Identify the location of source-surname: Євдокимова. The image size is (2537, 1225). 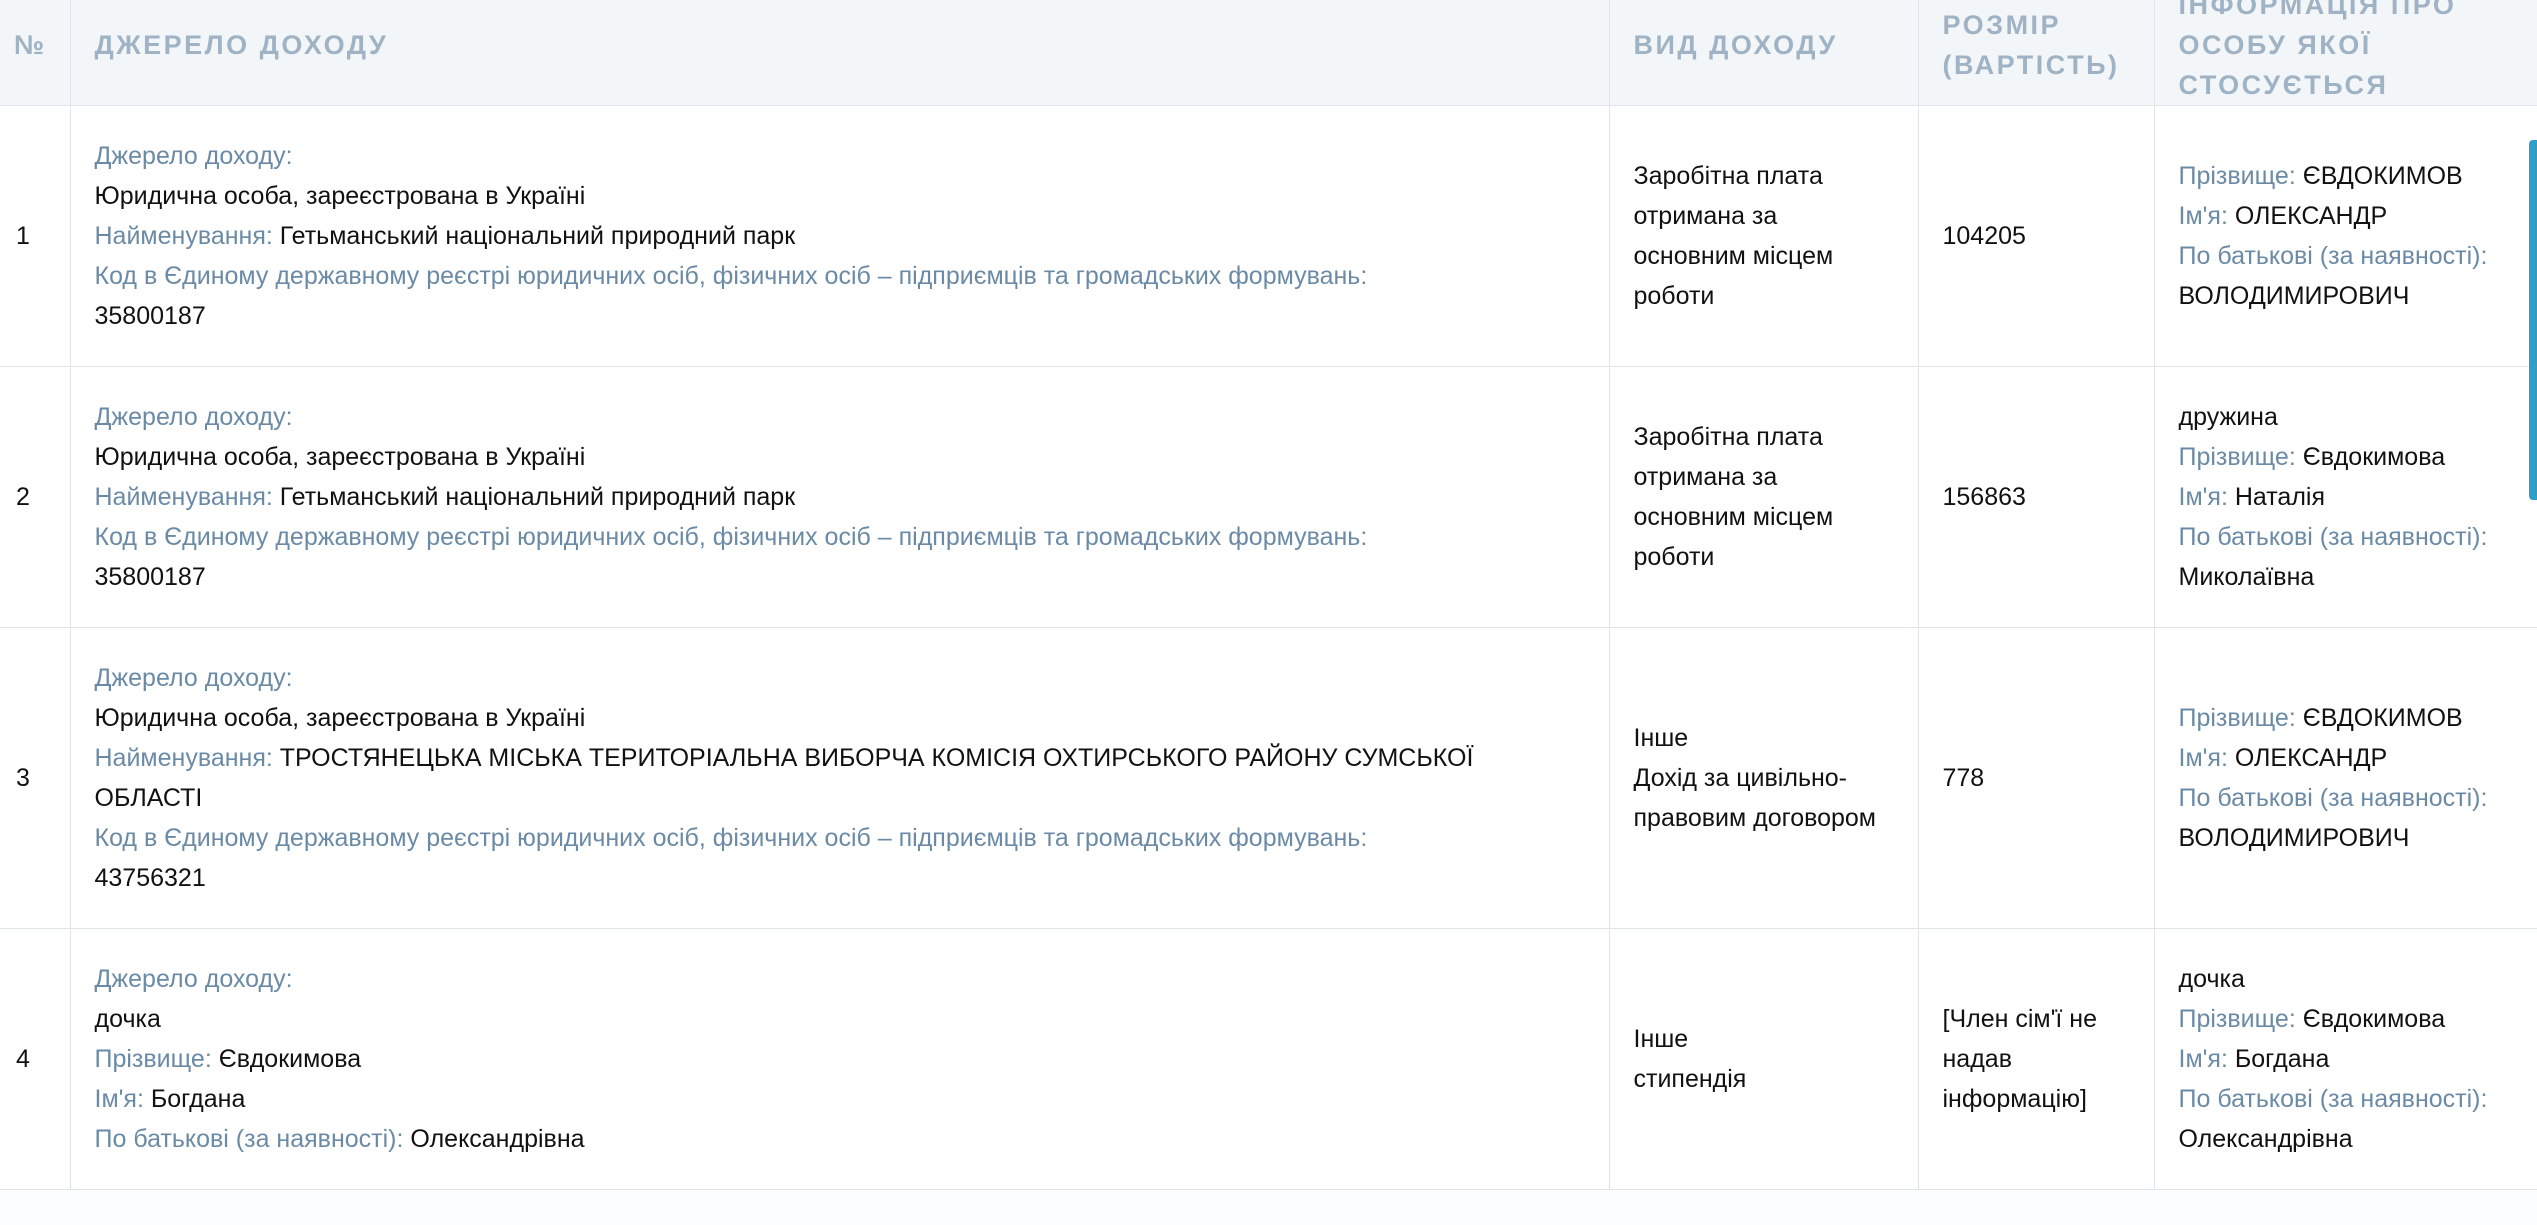
(290, 1059).